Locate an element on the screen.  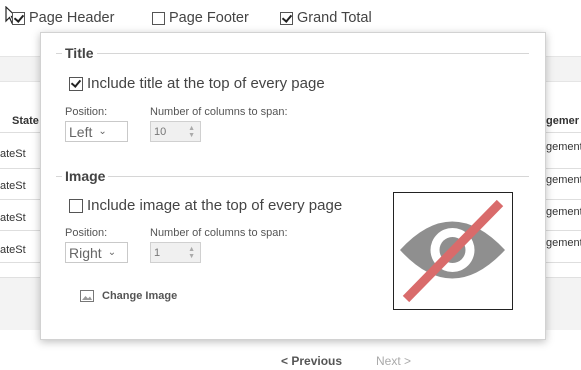
change-image-label: Change Image is located at coordinates (140, 296).